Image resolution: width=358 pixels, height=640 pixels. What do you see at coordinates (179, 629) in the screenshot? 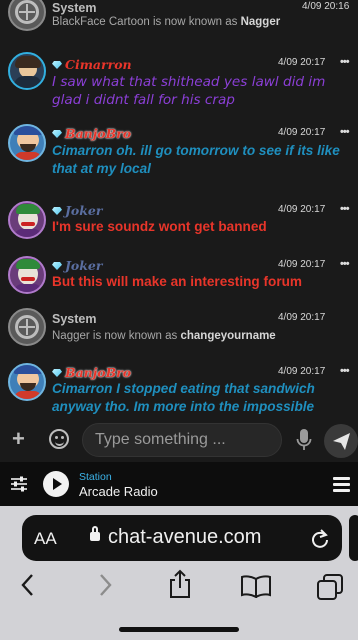
I see `home-indicator` at bounding box center [179, 629].